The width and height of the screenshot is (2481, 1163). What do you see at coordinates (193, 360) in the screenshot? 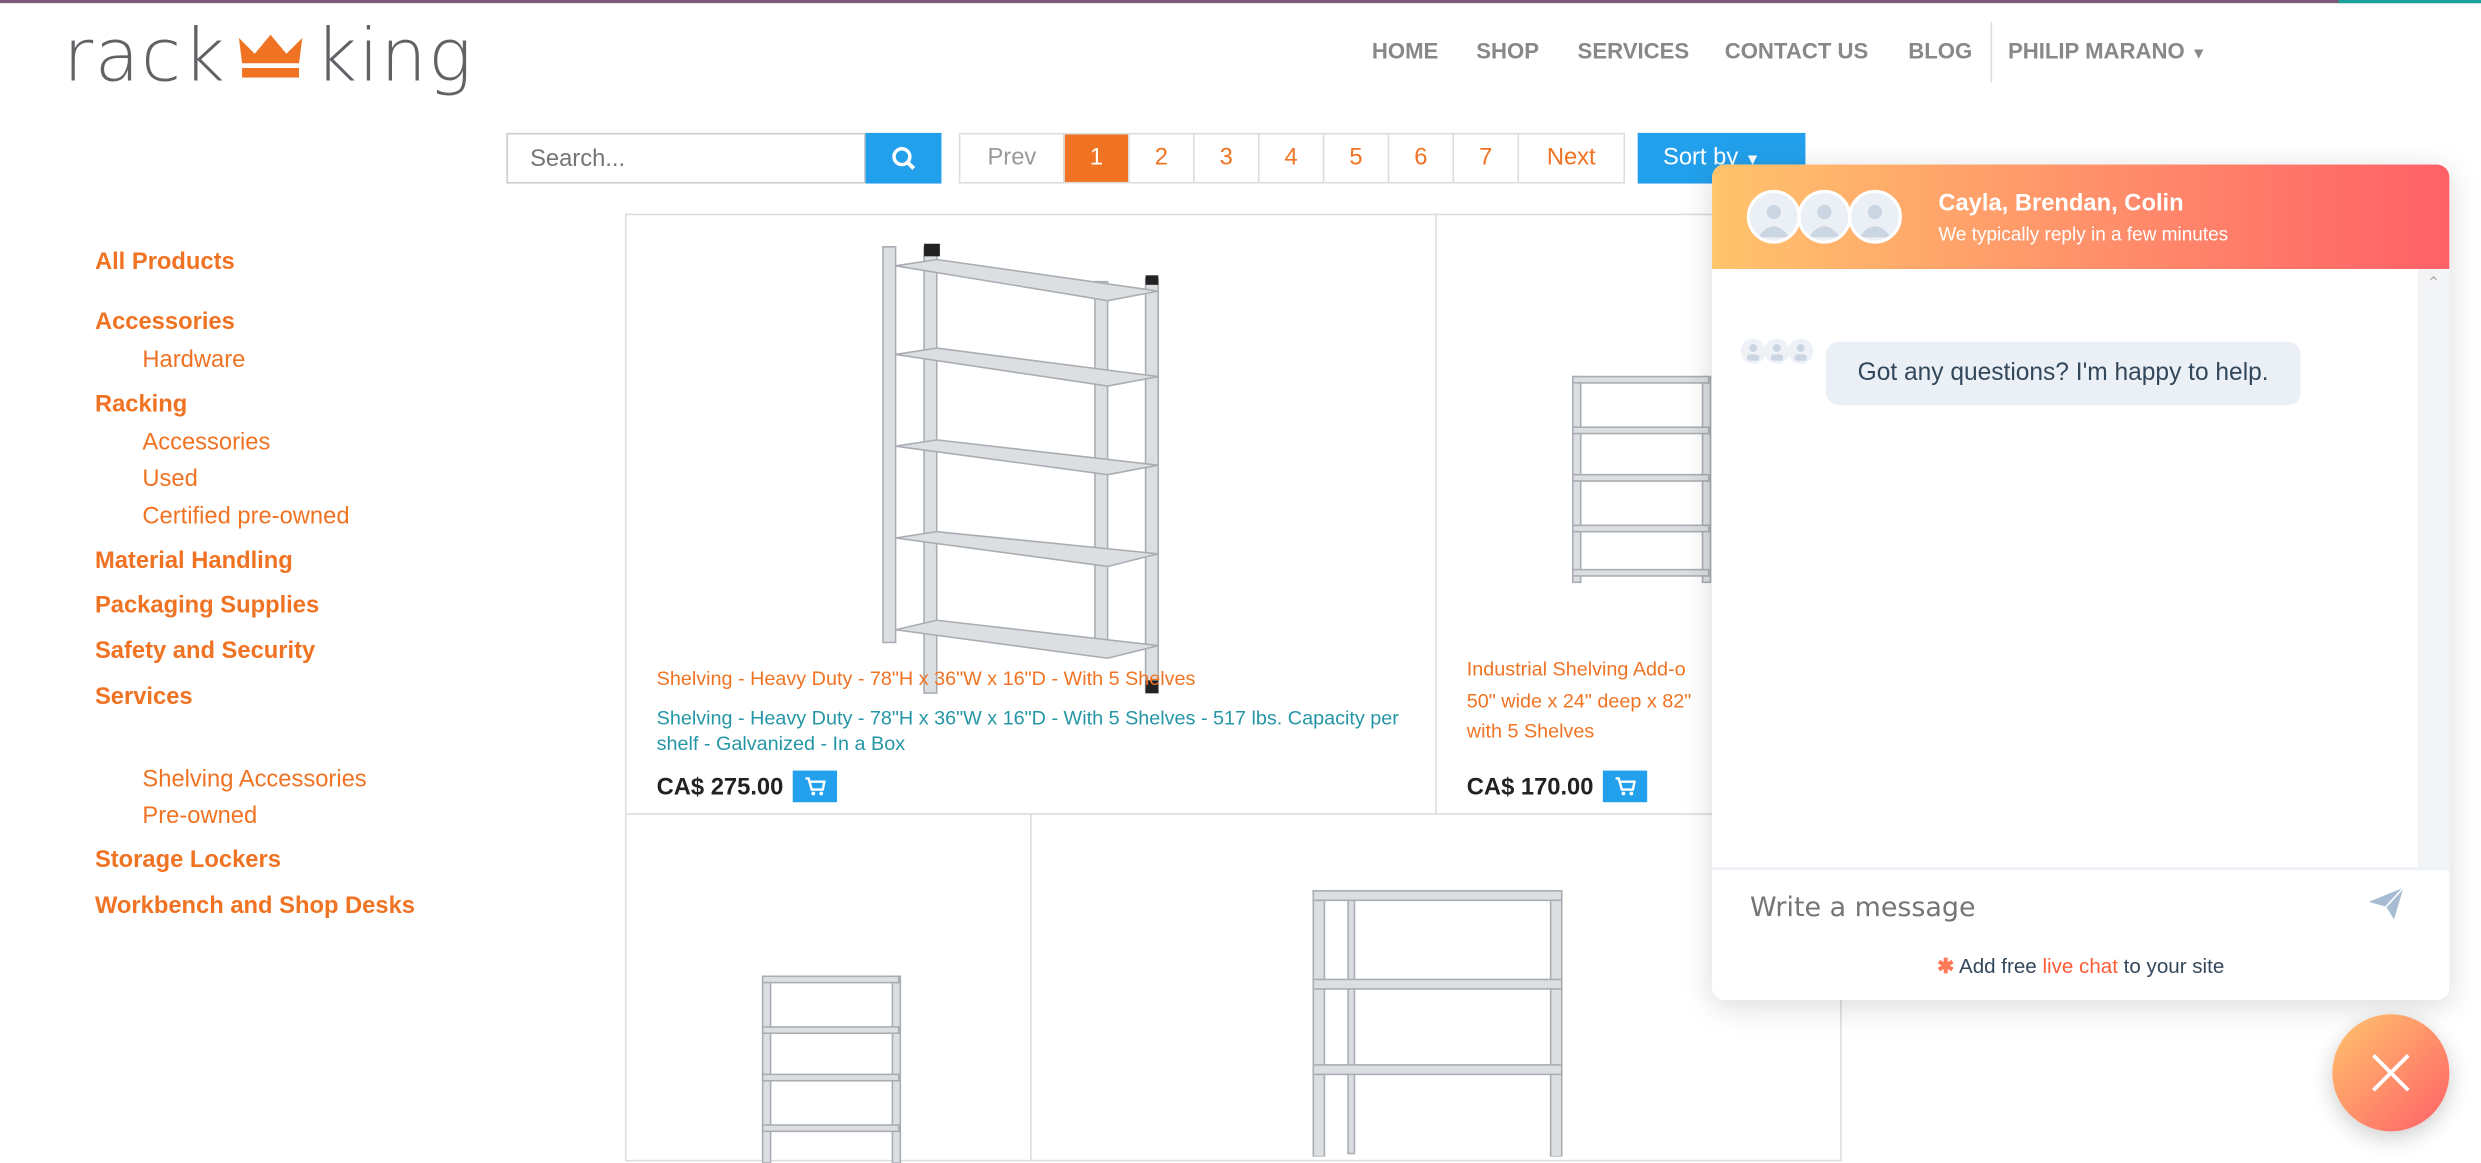
I see `category-hardware: Hardware` at bounding box center [193, 360].